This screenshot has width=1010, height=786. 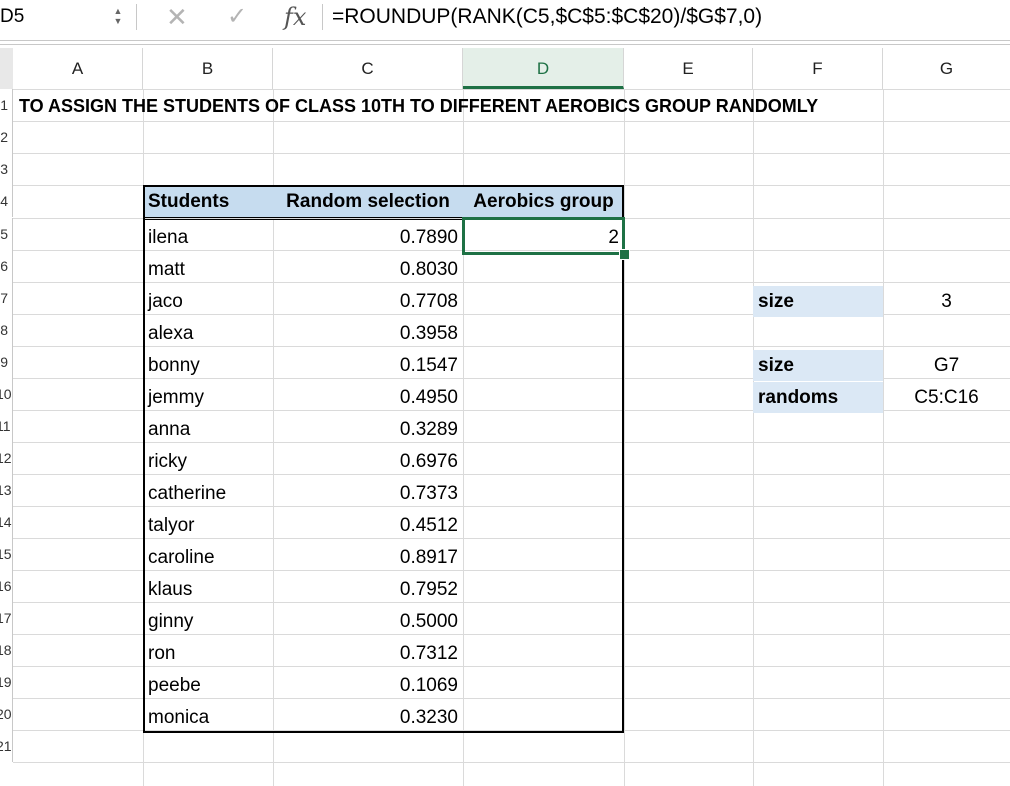 I want to click on header-students: Students, so click(x=208, y=201).